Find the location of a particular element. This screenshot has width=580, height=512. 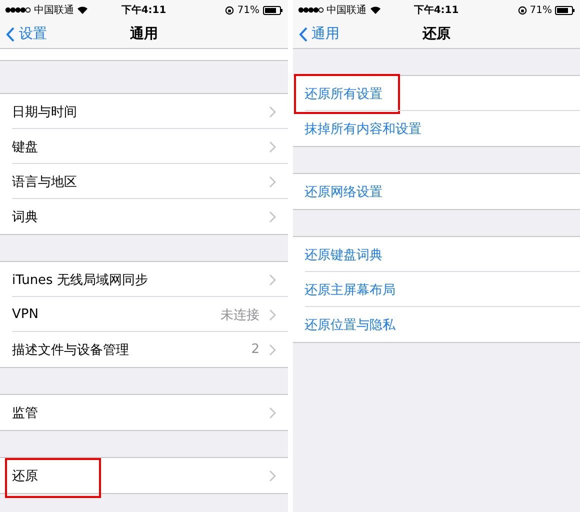

settings-row: iTunes 无线局域网同步 is located at coordinates (144, 279).